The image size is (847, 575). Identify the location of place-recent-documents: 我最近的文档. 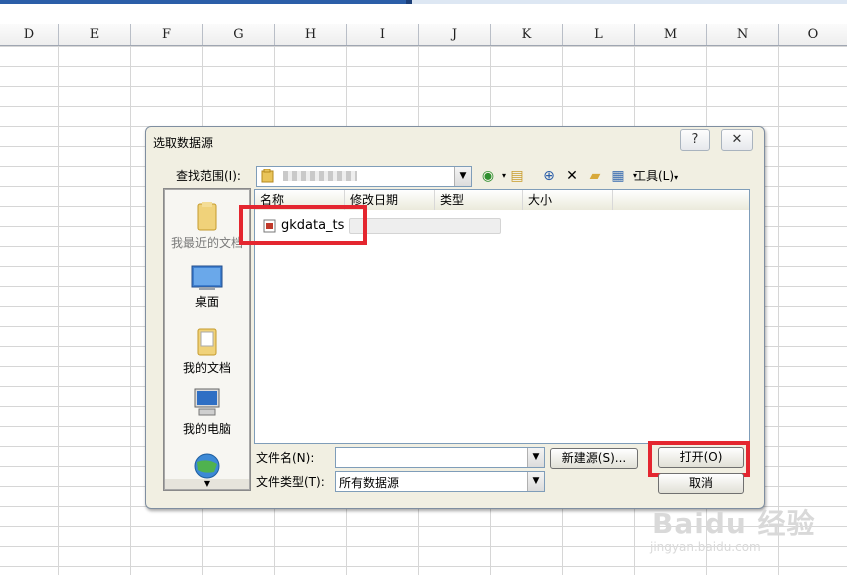
(207, 225).